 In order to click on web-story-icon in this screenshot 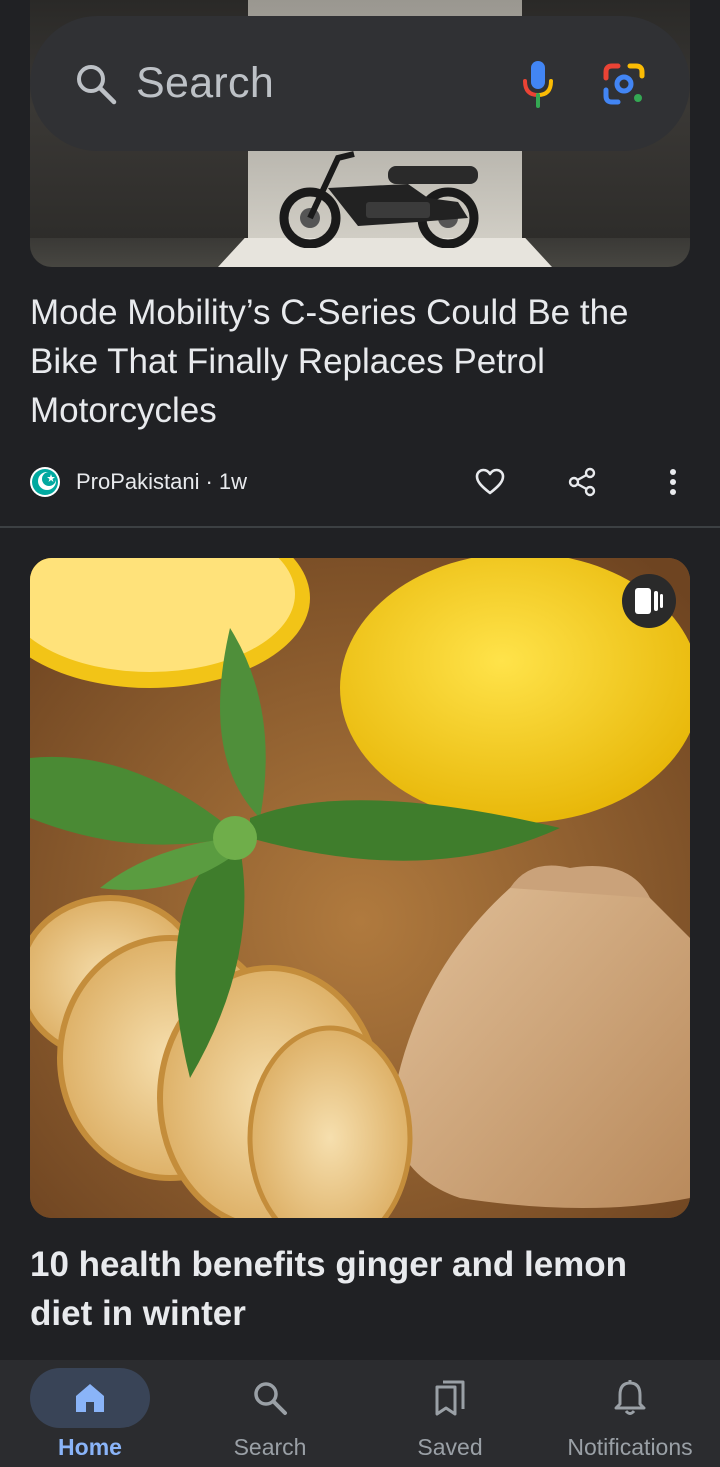, I will do `click(649, 601)`.